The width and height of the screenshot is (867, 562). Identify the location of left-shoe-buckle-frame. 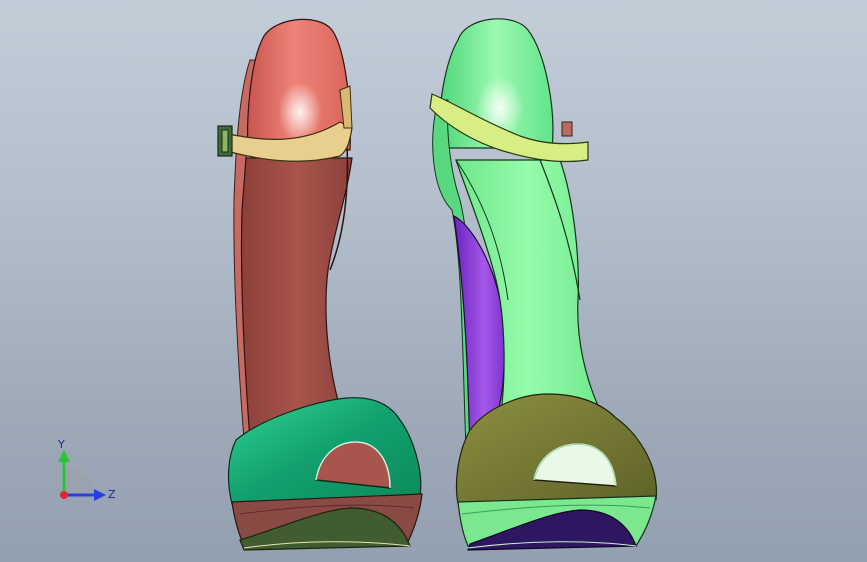
(225, 141).